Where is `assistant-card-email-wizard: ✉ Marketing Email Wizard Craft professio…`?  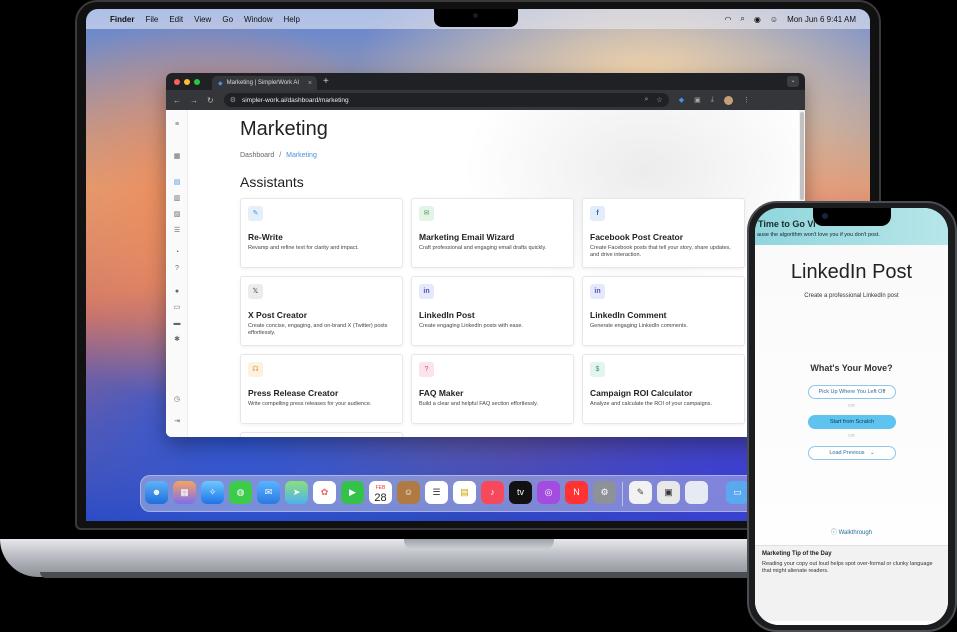
assistant-card-email-wizard: ✉ Marketing Email Wizard Craft professio… is located at coordinates (492, 233).